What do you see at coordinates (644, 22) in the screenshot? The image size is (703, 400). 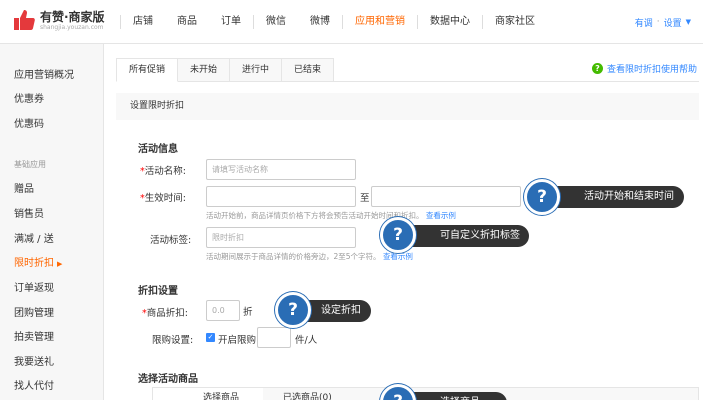 I see `user-name-link: 有调` at bounding box center [644, 22].